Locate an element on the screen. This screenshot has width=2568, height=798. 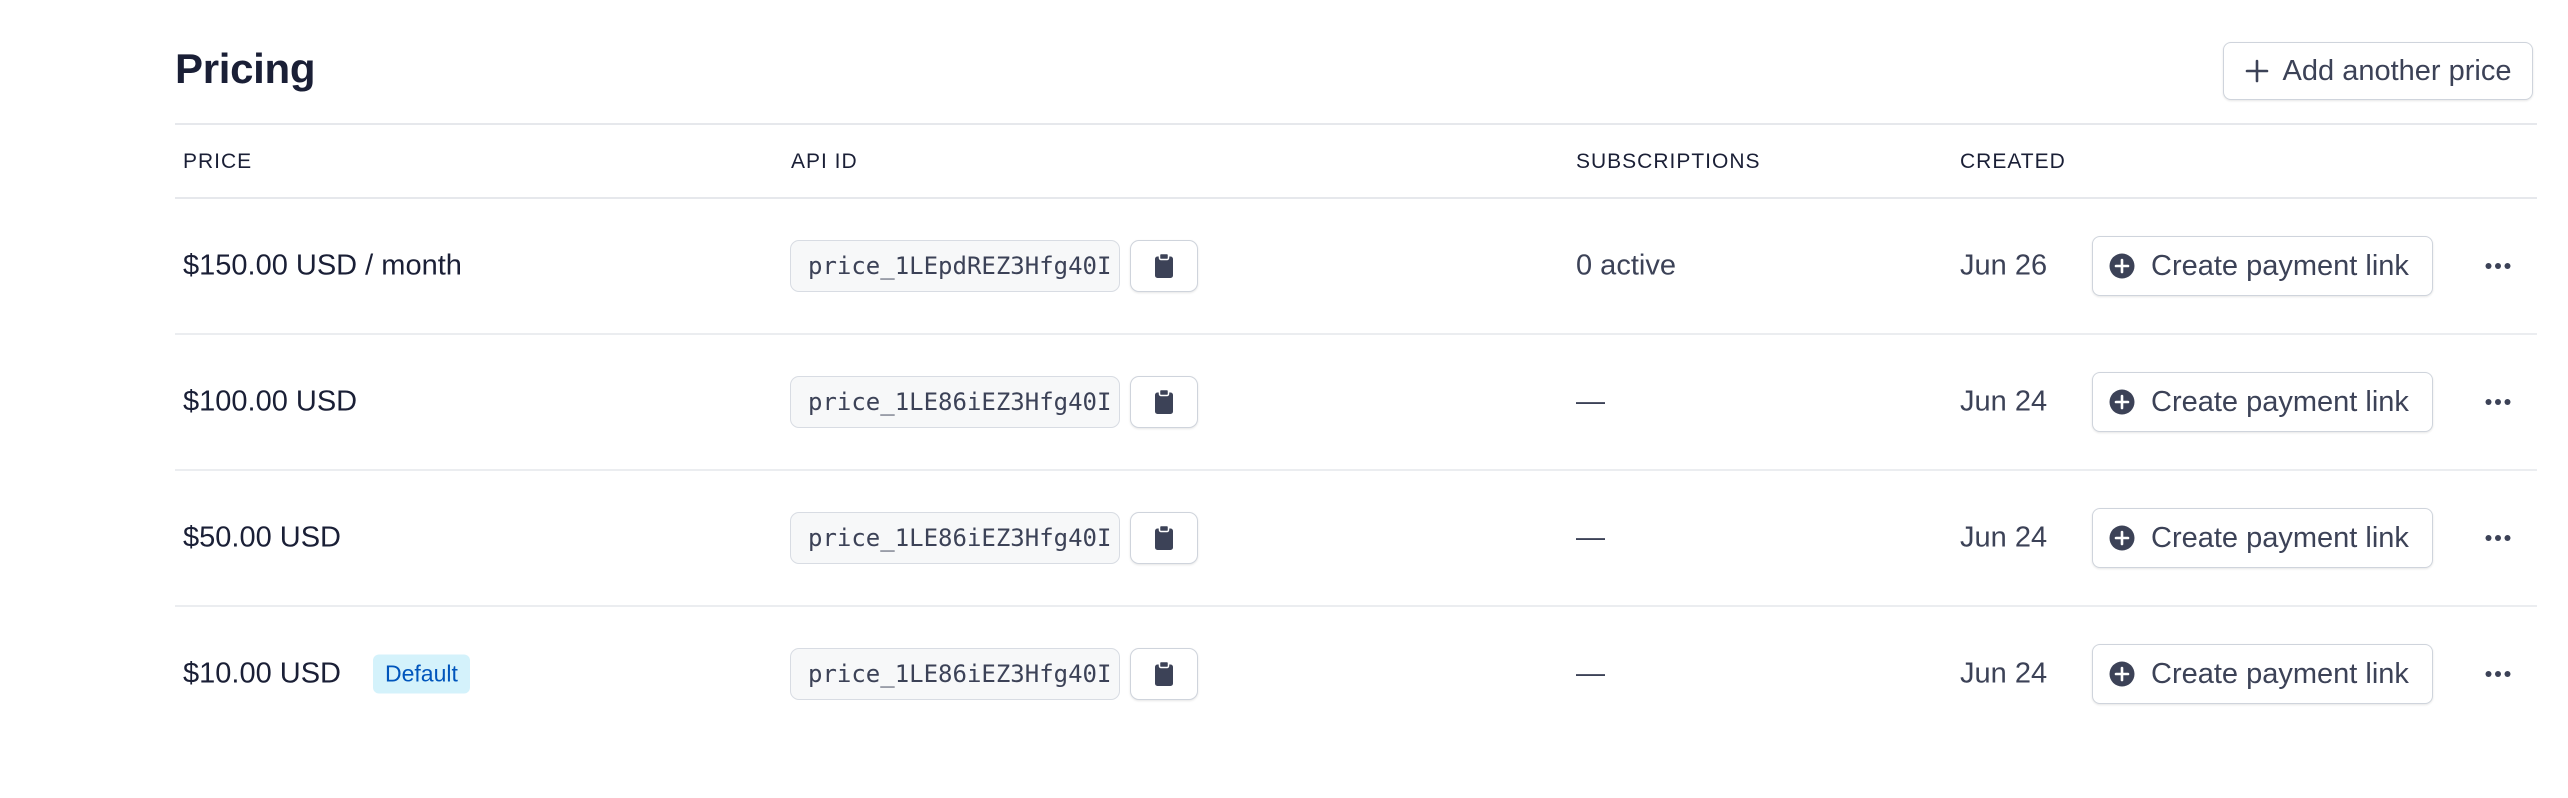
page-title: Pricing is located at coordinates (245, 68).